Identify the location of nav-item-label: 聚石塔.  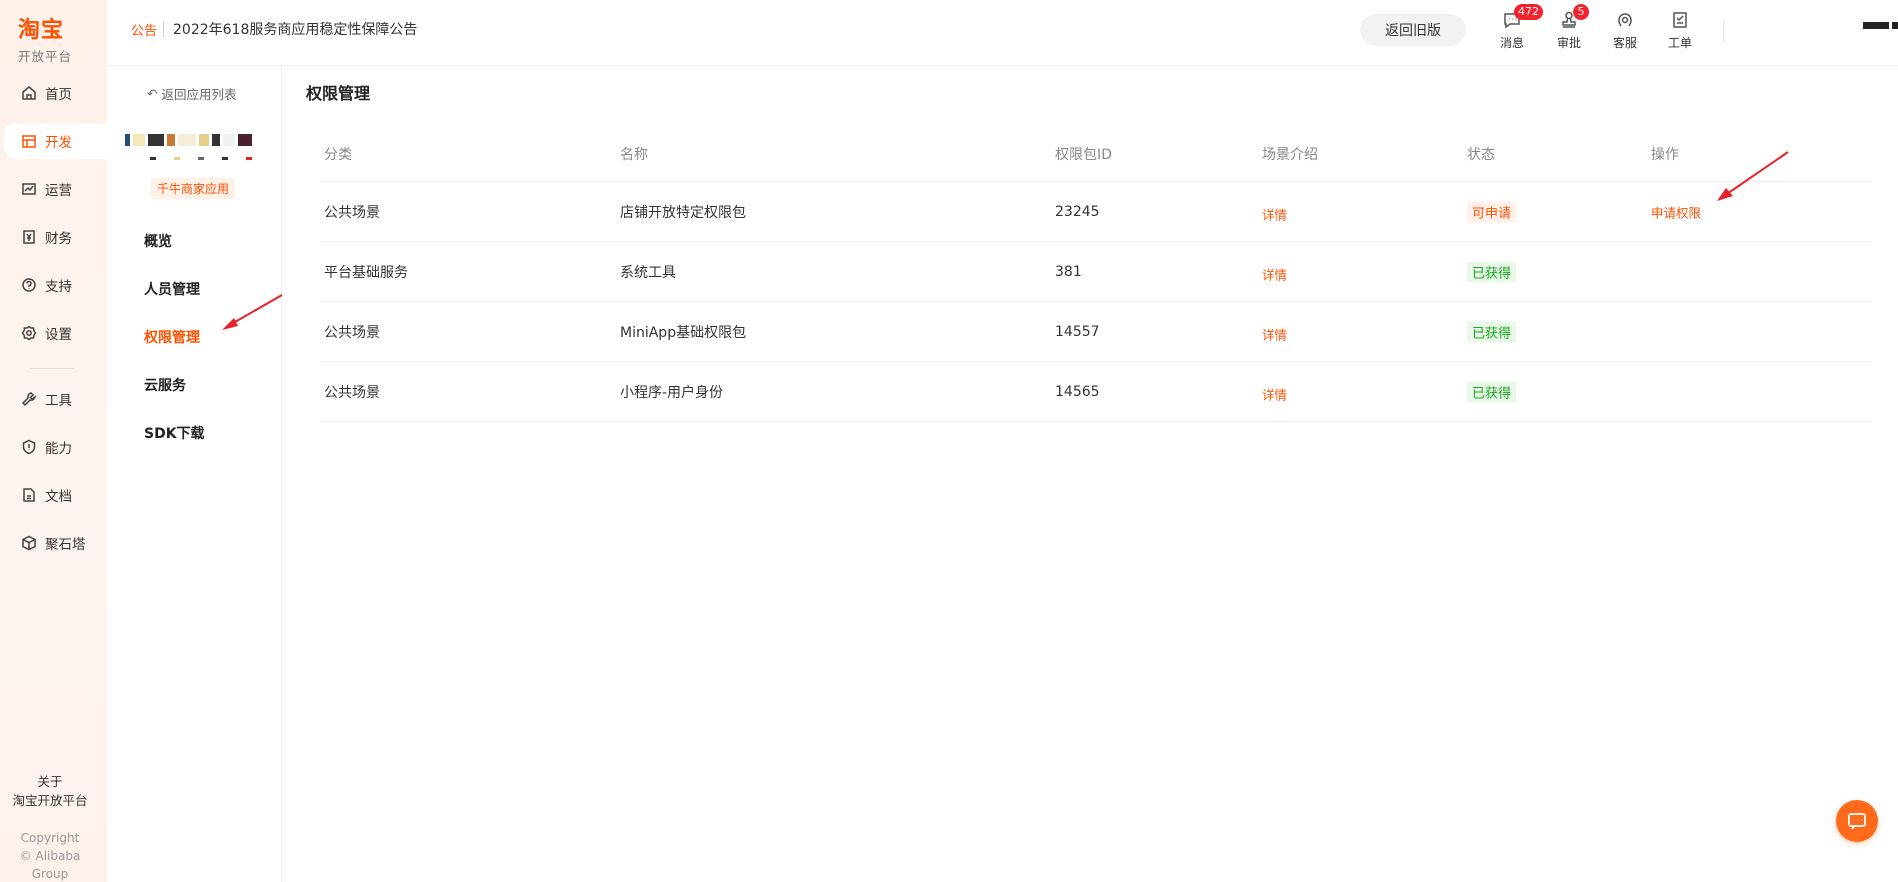
(65, 545).